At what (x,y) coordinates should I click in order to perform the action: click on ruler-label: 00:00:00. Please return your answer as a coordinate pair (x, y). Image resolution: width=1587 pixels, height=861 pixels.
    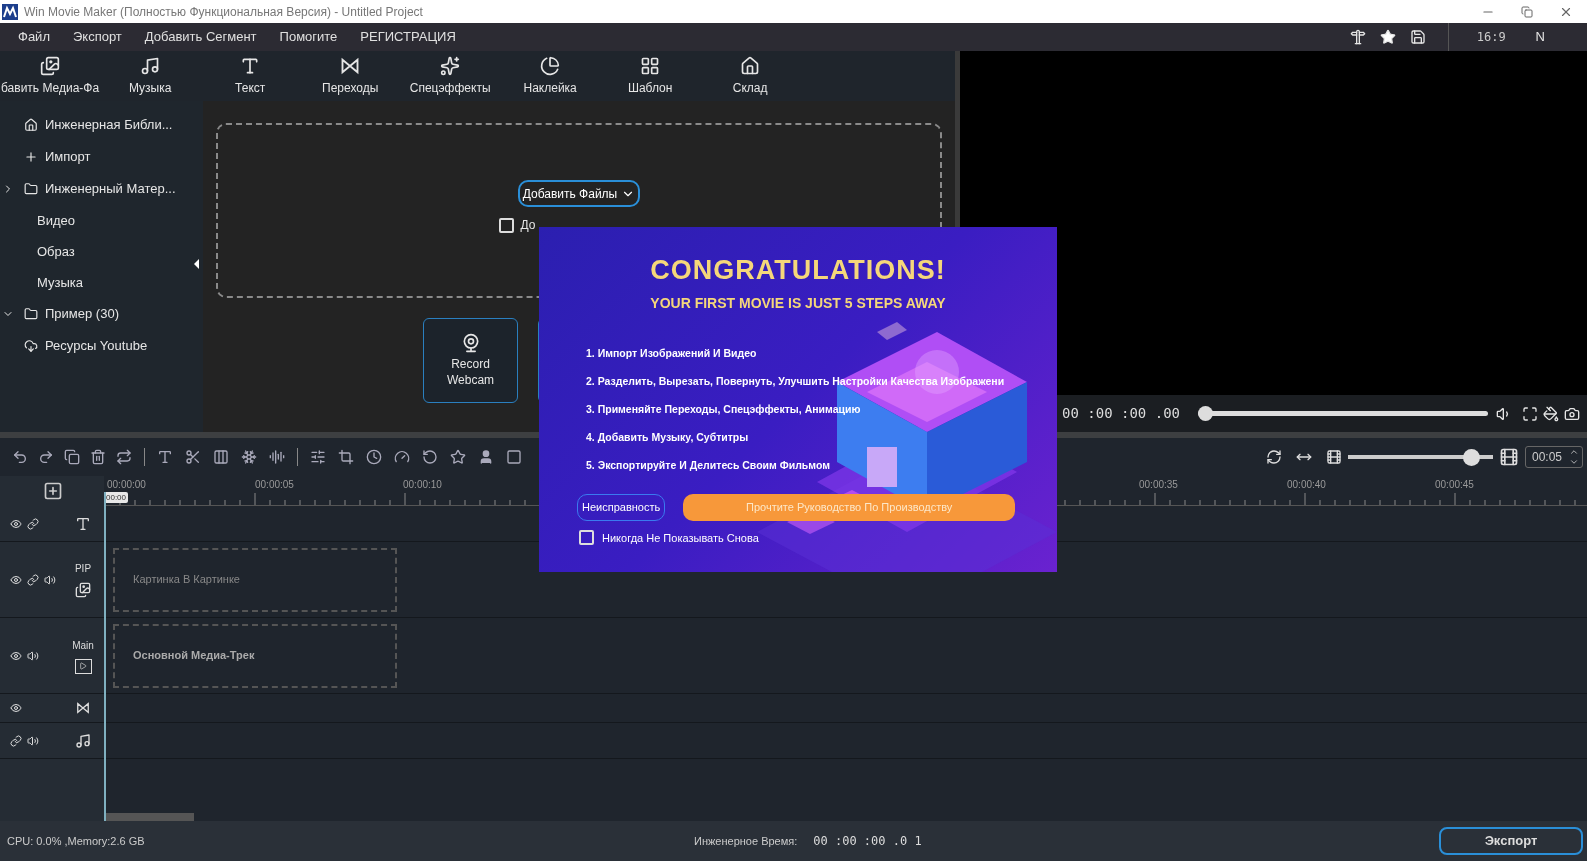
    Looking at the image, I should click on (127, 485).